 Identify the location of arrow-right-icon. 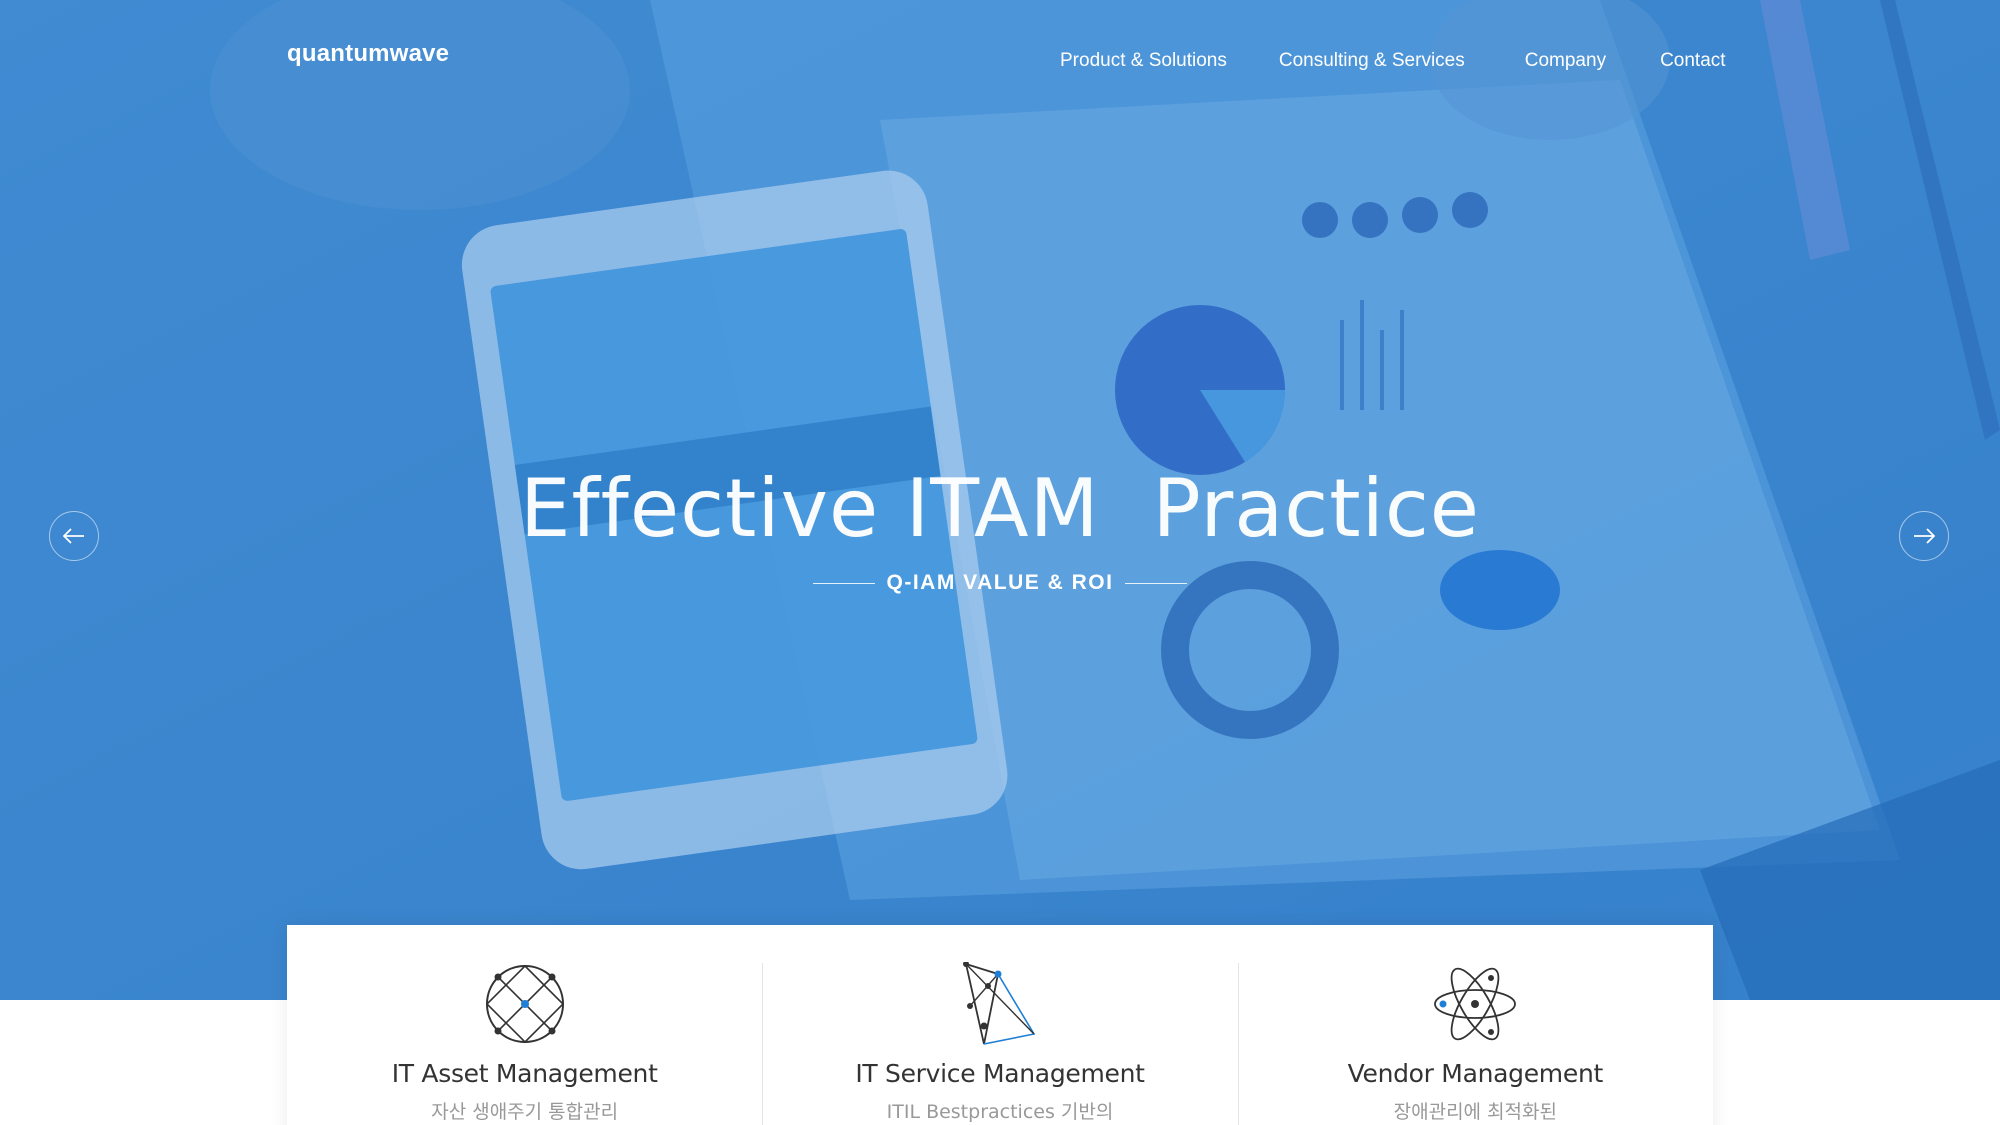
(1924, 536).